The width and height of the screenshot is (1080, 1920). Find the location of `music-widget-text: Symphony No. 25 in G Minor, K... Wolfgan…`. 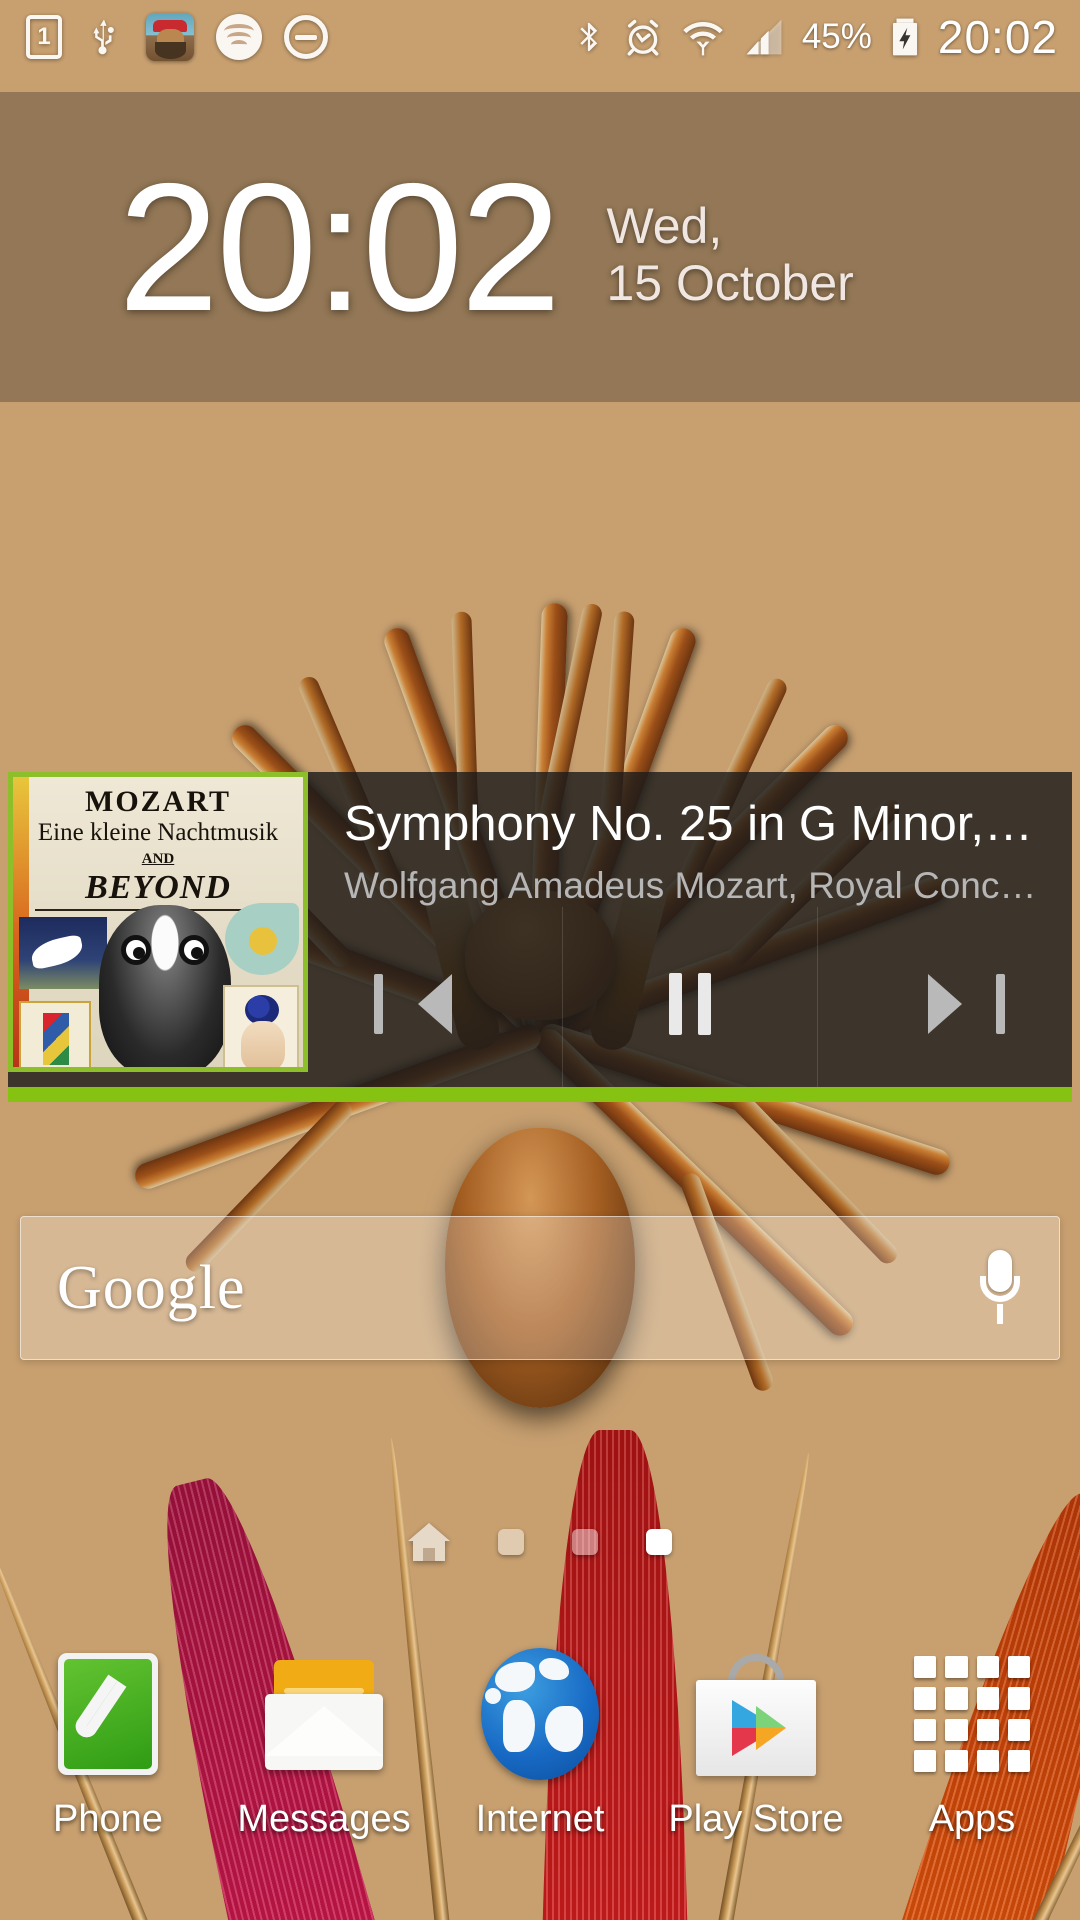

music-widget-text: Symphony No. 25 in G Minor, K... Wolfgan… is located at coordinates (690, 839).